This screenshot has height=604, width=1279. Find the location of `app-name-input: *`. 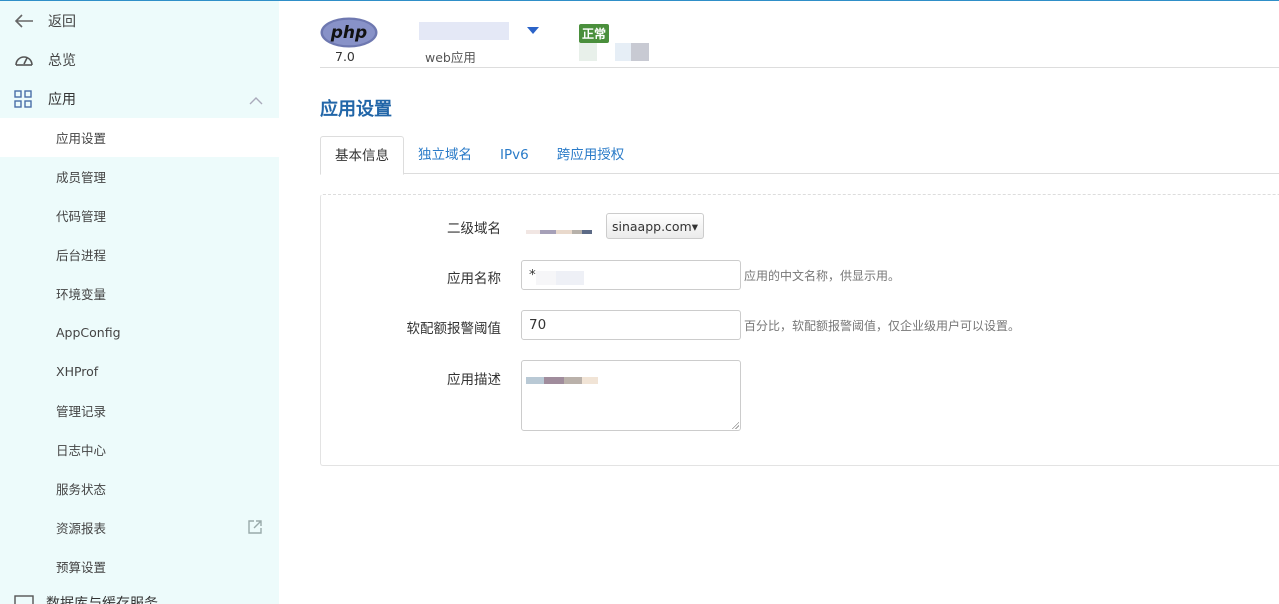

app-name-input: * is located at coordinates (631, 275).